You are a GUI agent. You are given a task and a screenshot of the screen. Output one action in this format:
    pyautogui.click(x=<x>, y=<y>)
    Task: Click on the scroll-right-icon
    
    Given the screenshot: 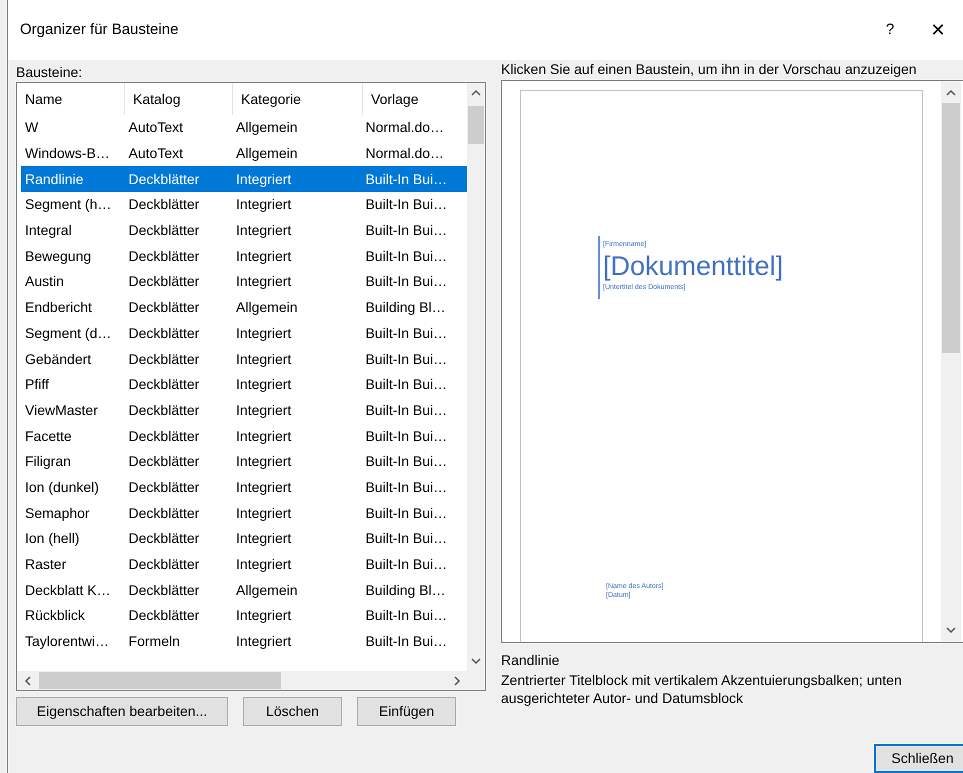 What is the action you would take?
    pyautogui.click(x=457, y=681)
    